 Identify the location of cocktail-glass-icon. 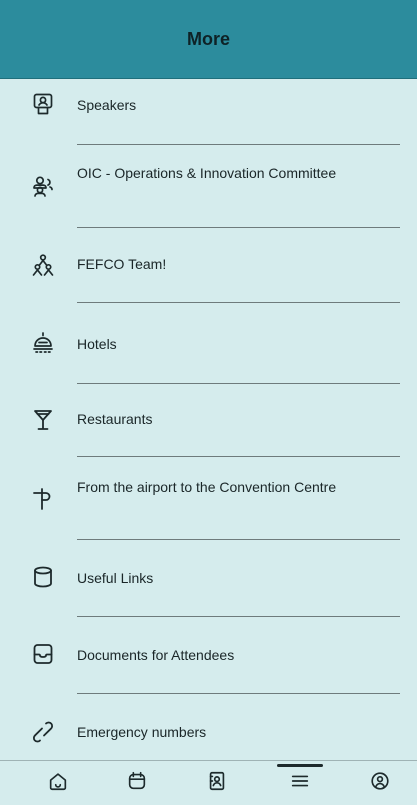
(43, 420).